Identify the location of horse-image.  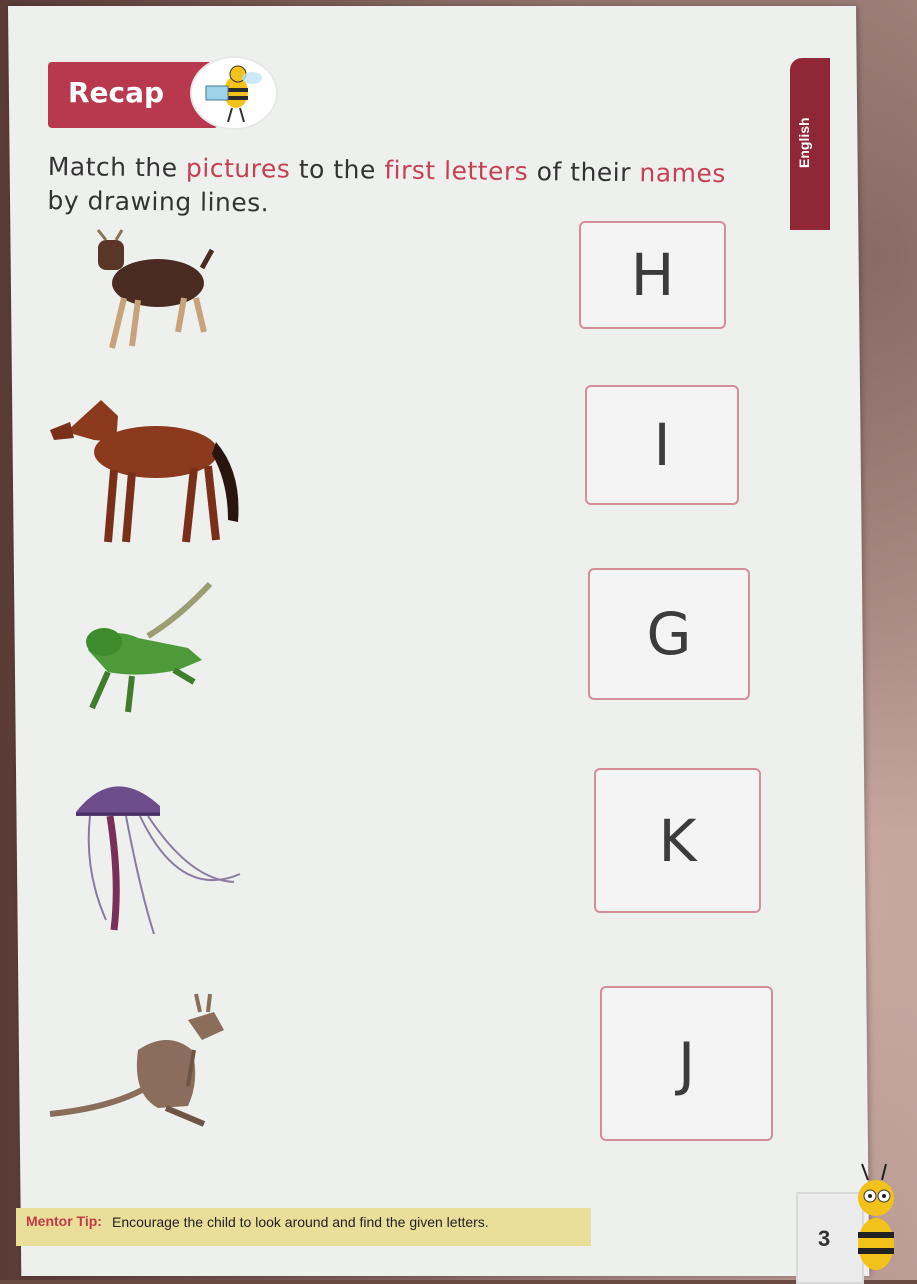
(146, 474).